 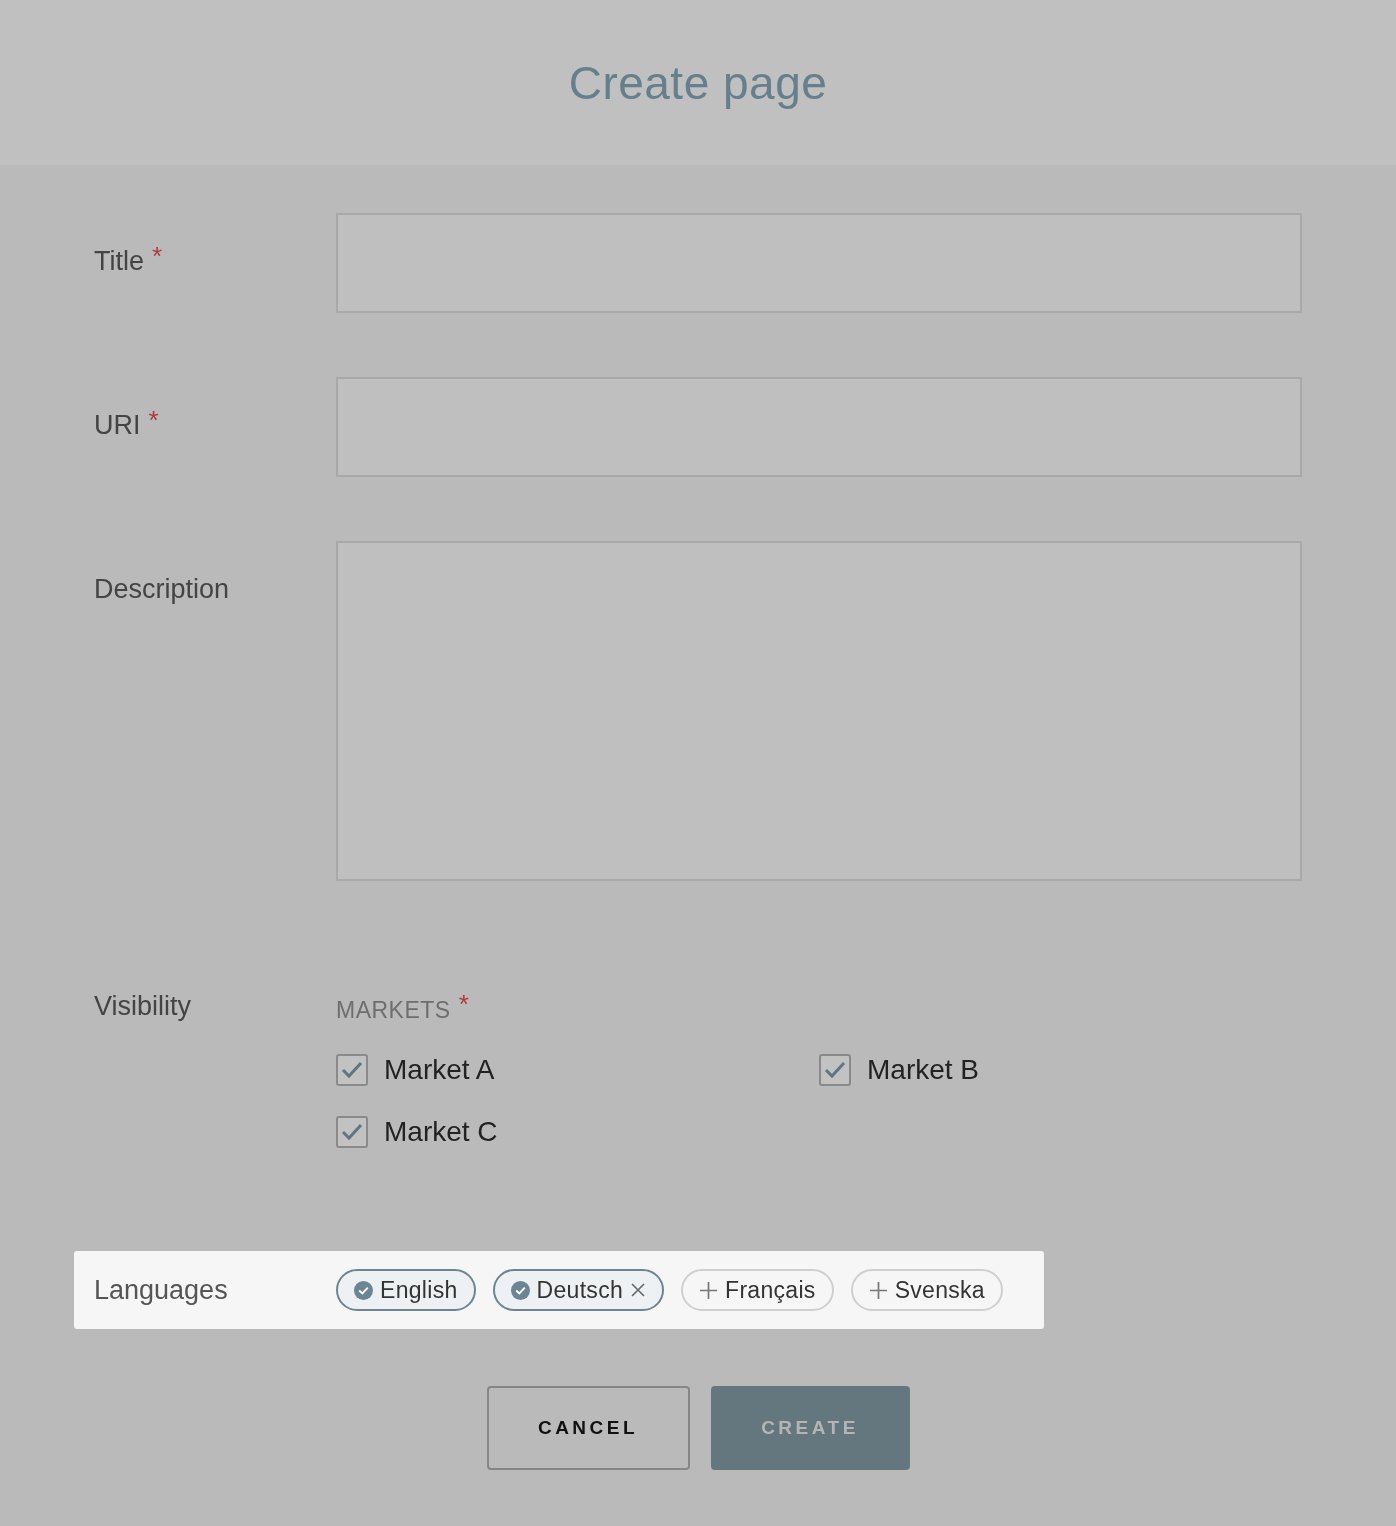 What do you see at coordinates (393, 1010) in the screenshot?
I see `section-label: MARKETS` at bounding box center [393, 1010].